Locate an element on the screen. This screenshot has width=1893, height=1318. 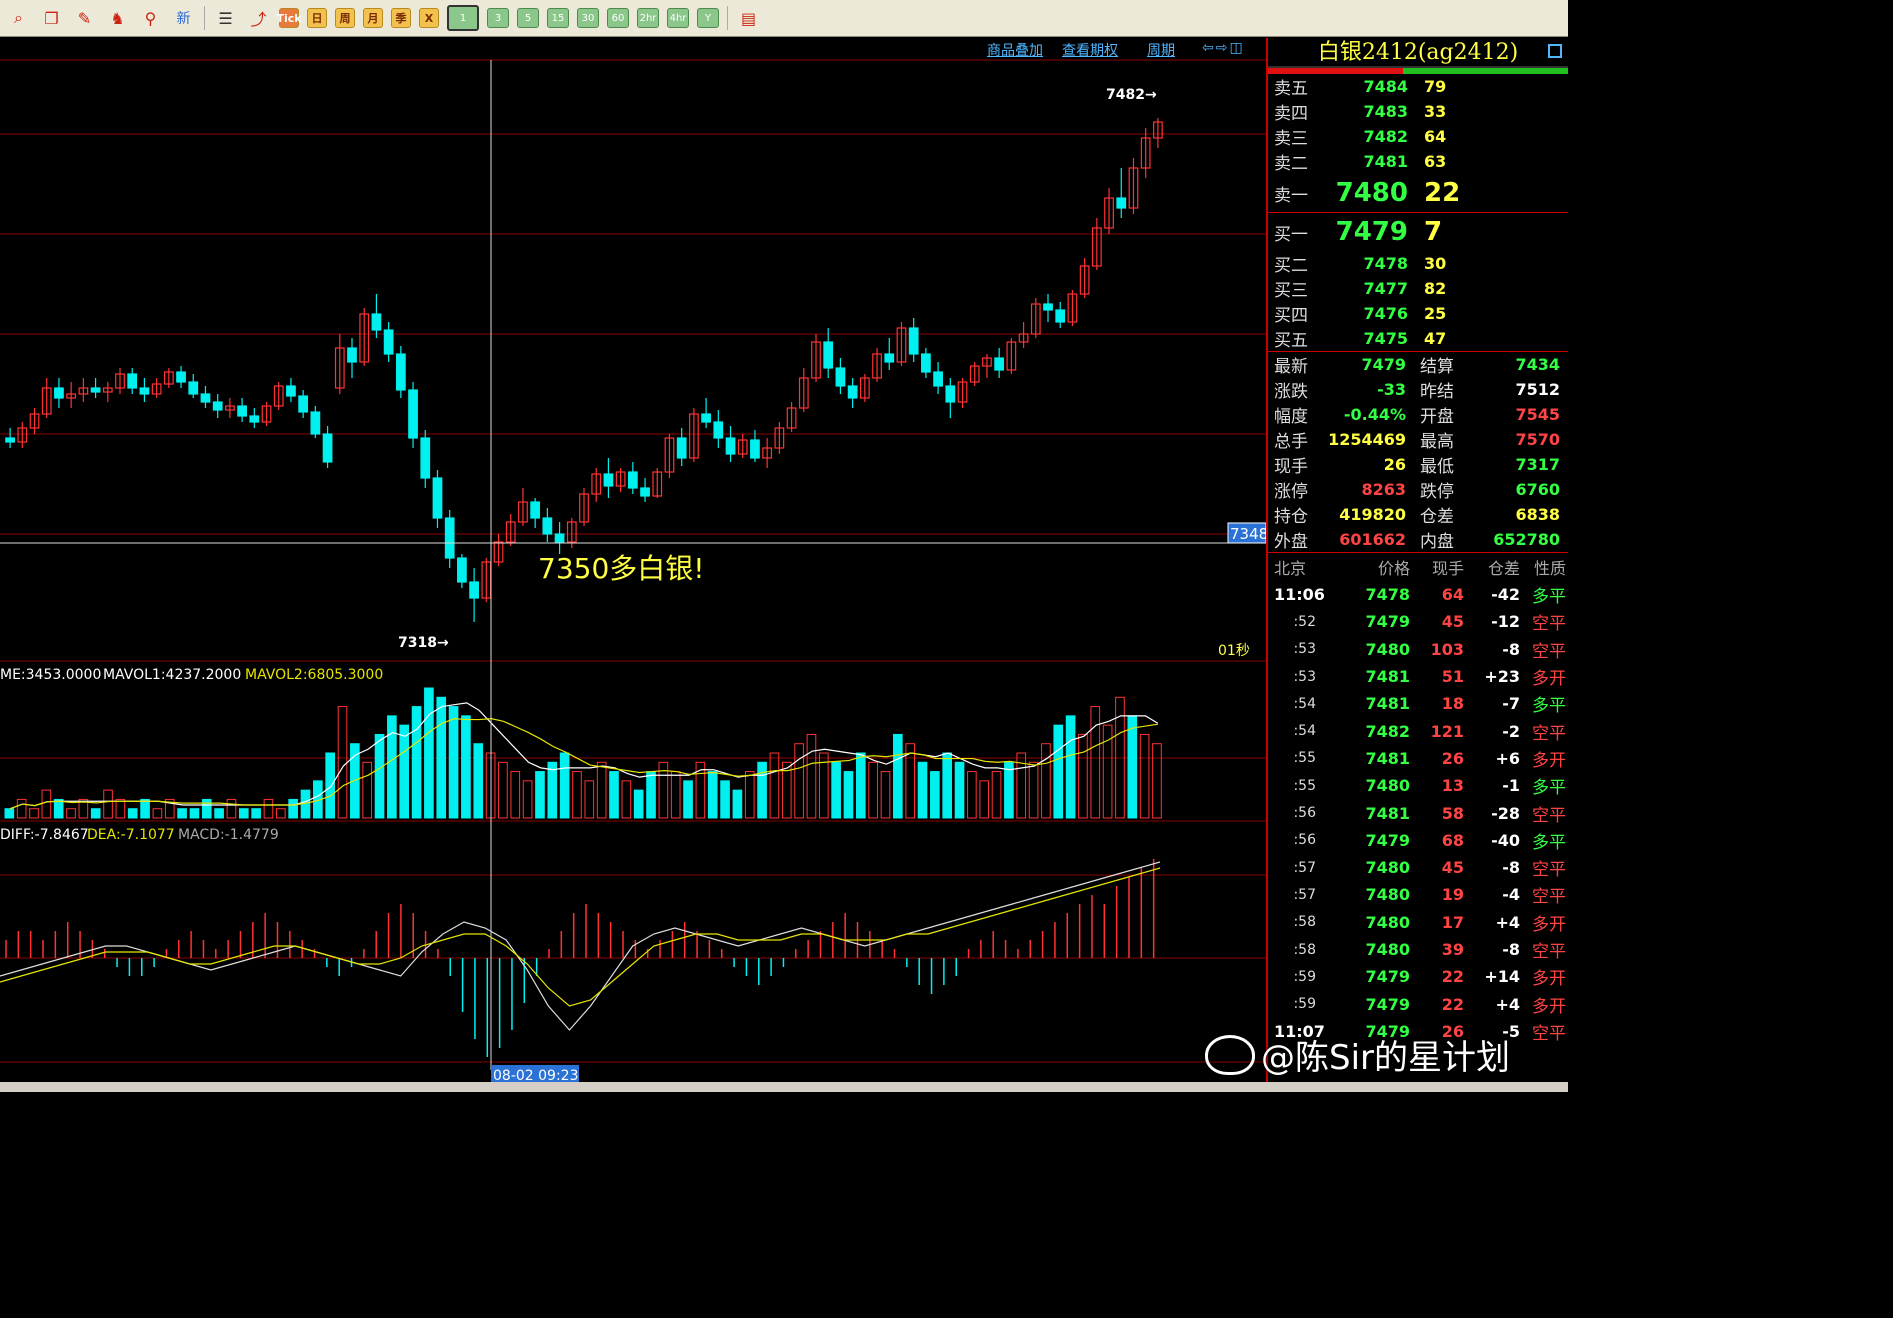
quote-key: 持仓 is located at coordinates (1291, 517).